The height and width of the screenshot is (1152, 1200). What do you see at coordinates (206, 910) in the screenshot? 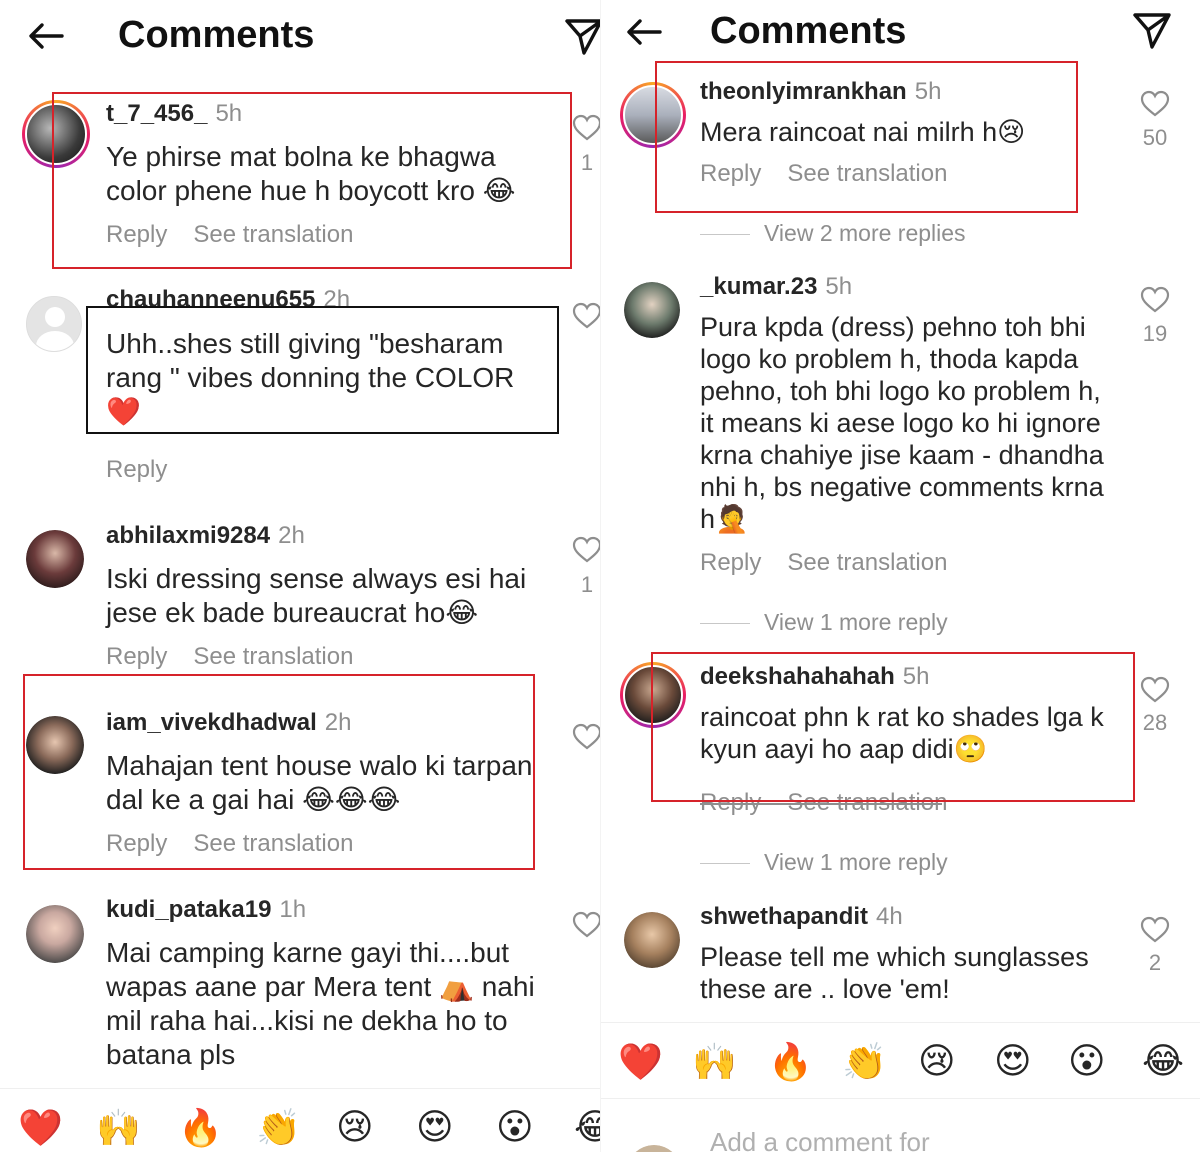
I see `comment-username: kudi_pataka19 1h` at bounding box center [206, 910].